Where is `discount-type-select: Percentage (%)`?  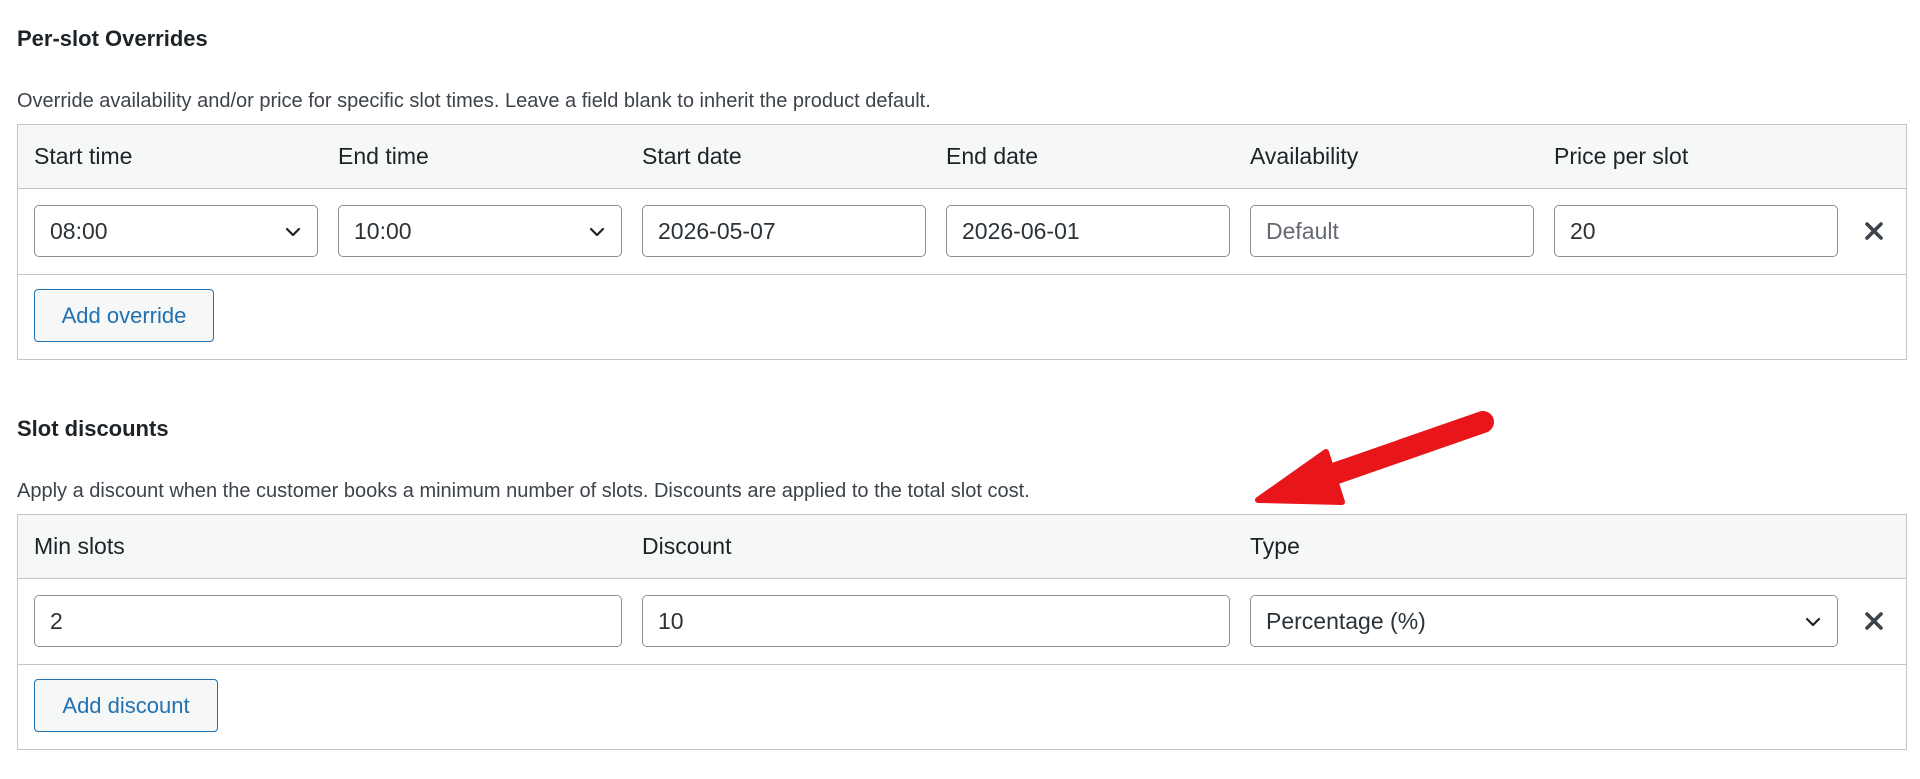
discount-type-select: Percentage (%) is located at coordinates (1544, 621).